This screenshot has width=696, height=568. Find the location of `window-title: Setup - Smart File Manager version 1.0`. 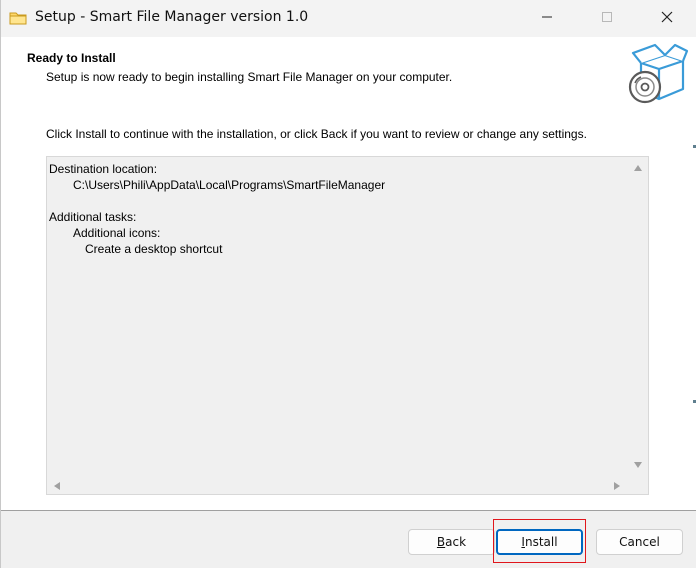

window-title: Setup - Smart File Manager version 1.0 is located at coordinates (172, 17).